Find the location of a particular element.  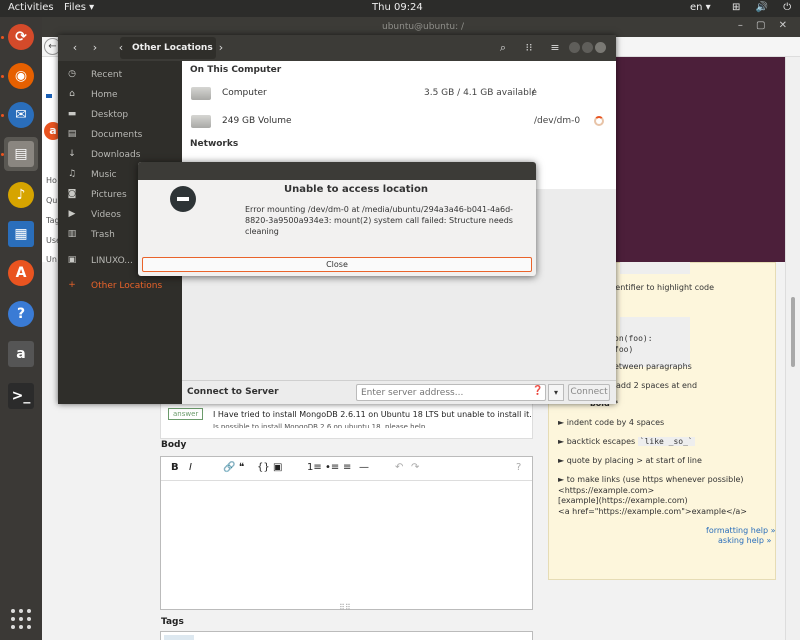

asking-help-link: asking help » is located at coordinates (744, 540).